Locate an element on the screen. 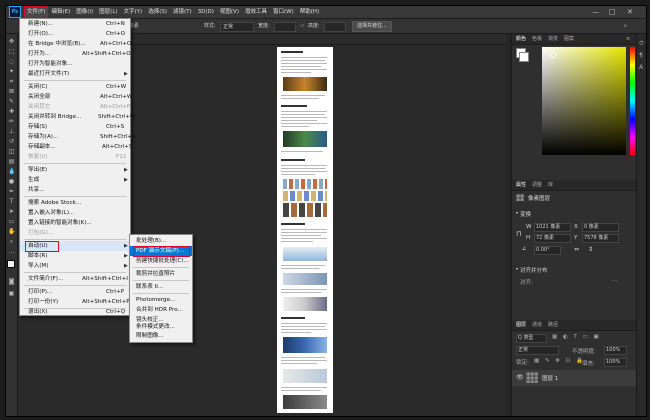 The height and width of the screenshot is (420, 650). brush-tool-icon: ✏ is located at coordinates (11, 121).